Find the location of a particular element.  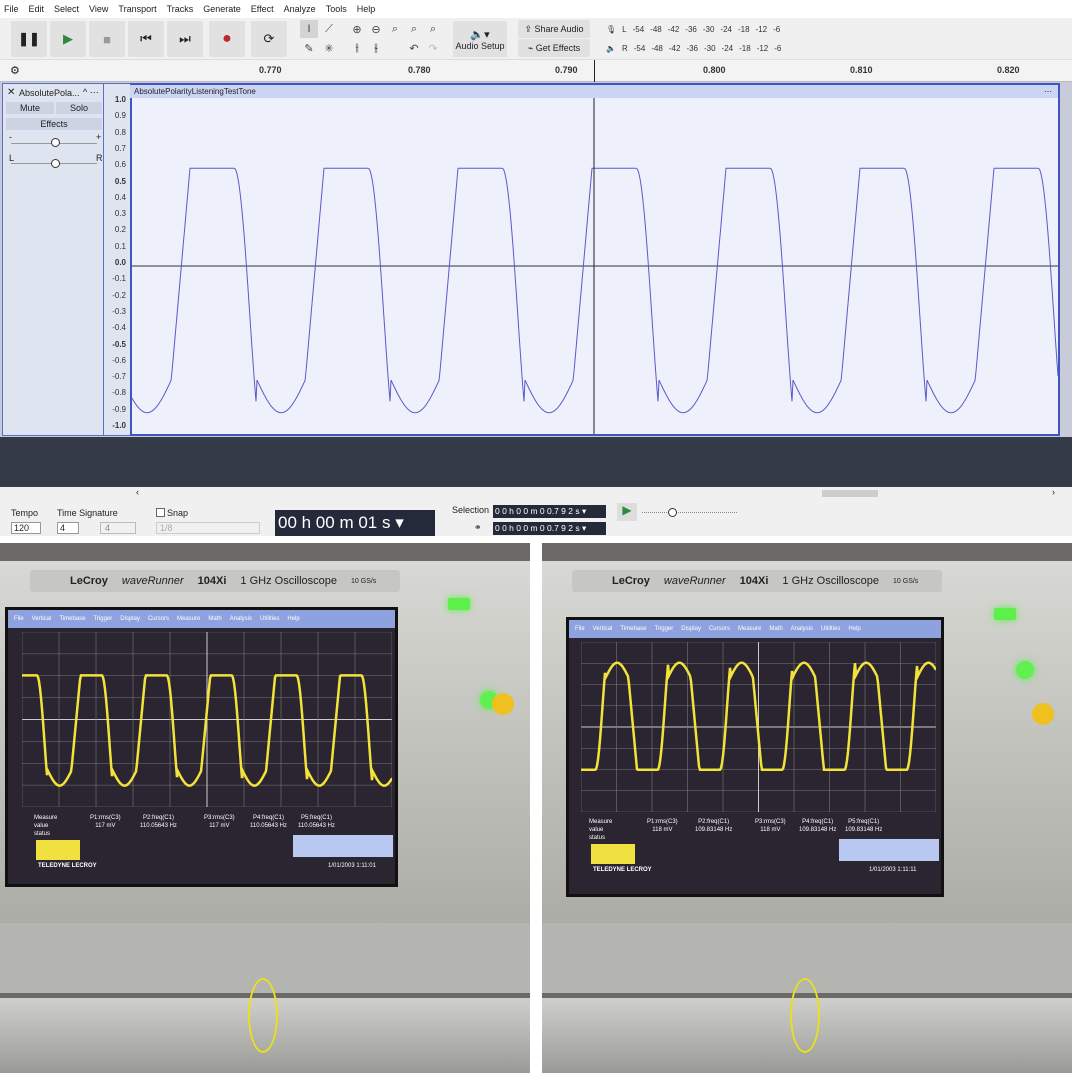

menu-file: File is located at coordinates (11, 9).